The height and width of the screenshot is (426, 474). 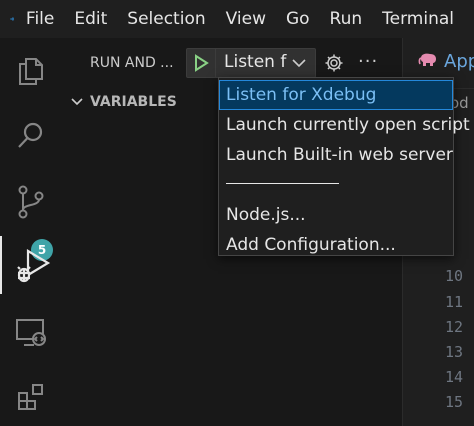 I want to click on remote-explorer-button, so click(x=31, y=333).